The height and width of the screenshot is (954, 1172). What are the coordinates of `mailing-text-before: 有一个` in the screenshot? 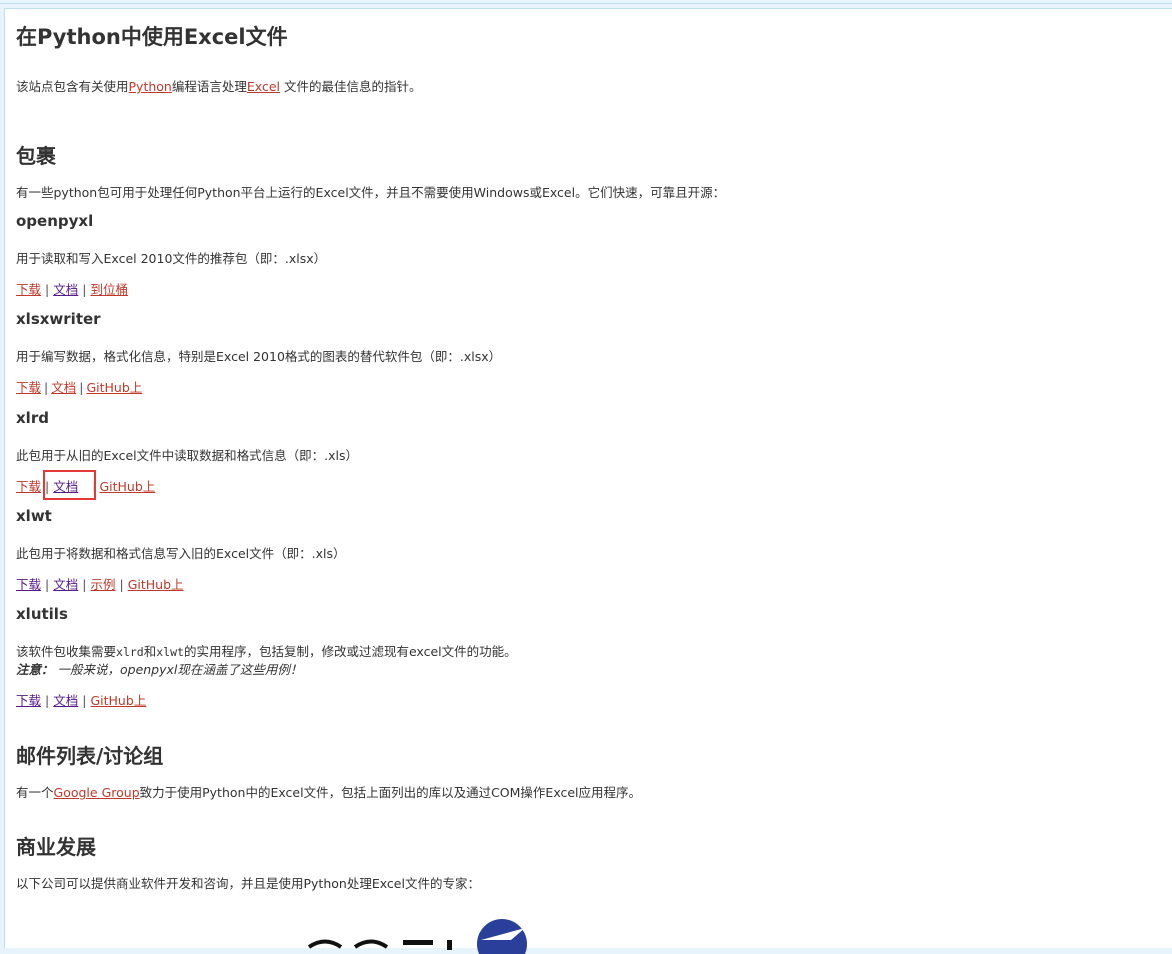 It's located at (35, 792).